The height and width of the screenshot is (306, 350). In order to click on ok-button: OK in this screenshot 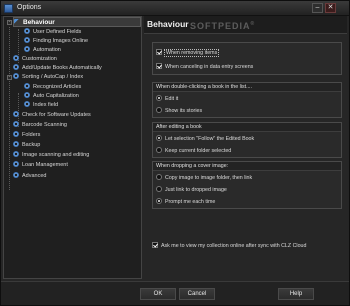, I will do `click(158, 294)`.